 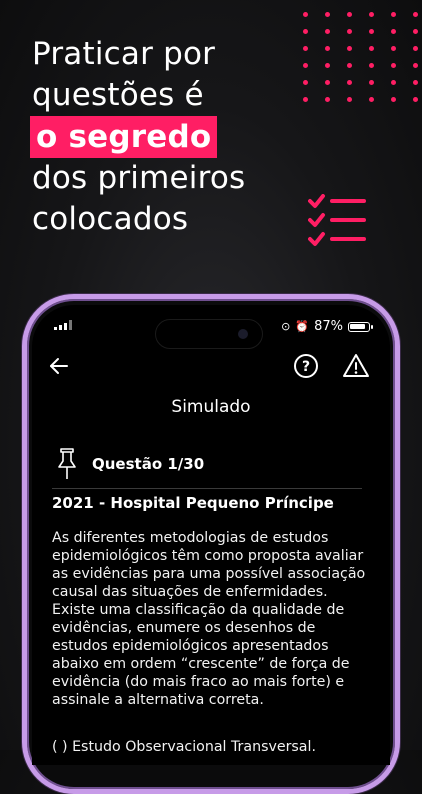 I want to click on question-number: Questão 1/30, so click(x=148, y=464).